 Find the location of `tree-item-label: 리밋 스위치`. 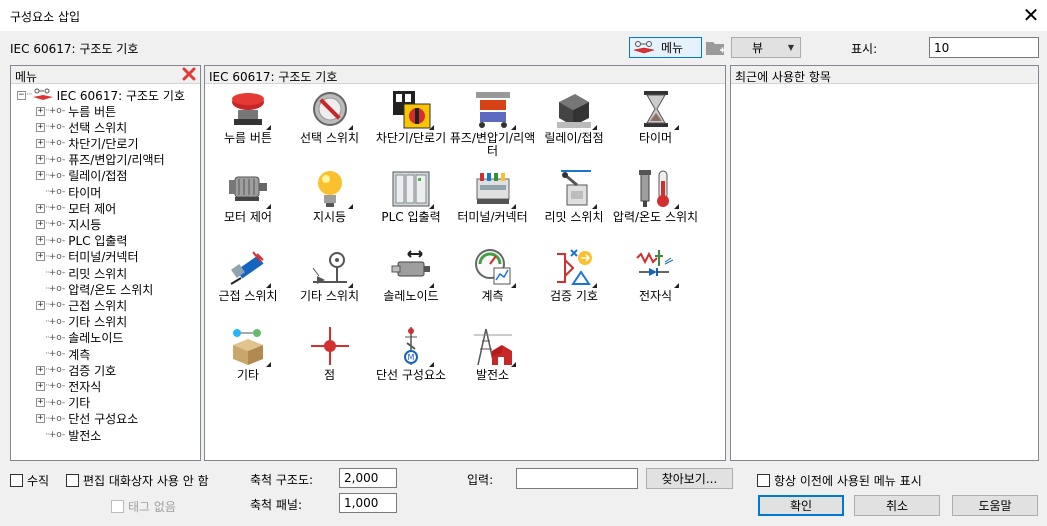

tree-item-label: 리밋 스위치 is located at coordinates (98, 273).